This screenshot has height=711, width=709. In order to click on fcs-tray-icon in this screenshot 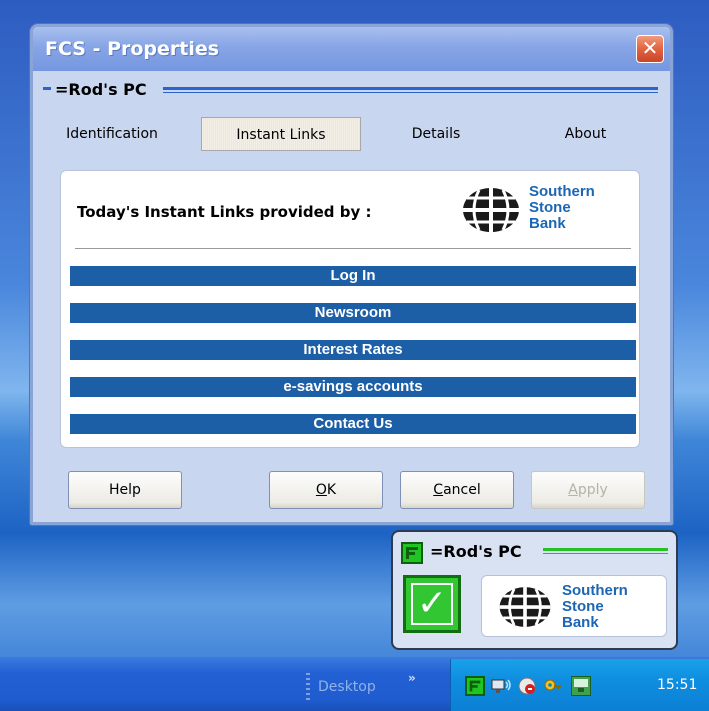, I will do `click(475, 686)`.